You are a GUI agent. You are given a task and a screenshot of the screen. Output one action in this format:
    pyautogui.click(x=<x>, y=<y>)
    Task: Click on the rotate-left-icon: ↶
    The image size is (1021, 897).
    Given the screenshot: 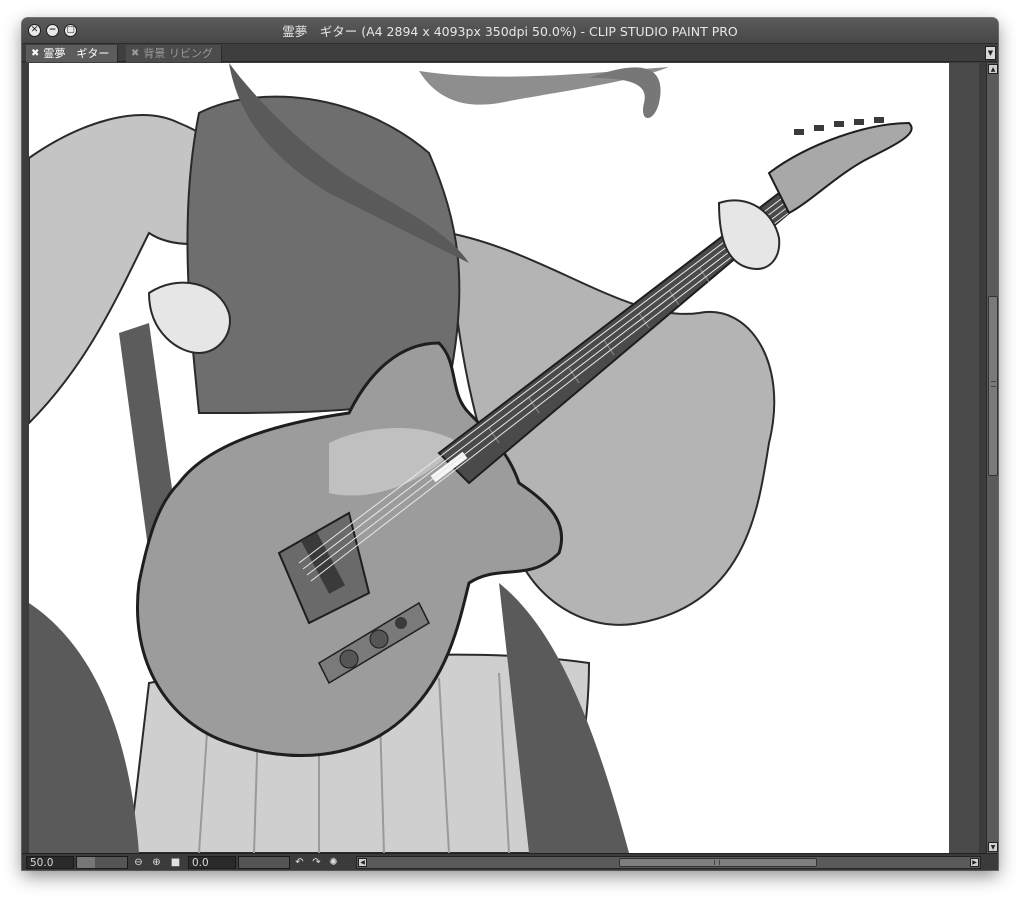 What is the action you would take?
    pyautogui.click(x=299, y=862)
    